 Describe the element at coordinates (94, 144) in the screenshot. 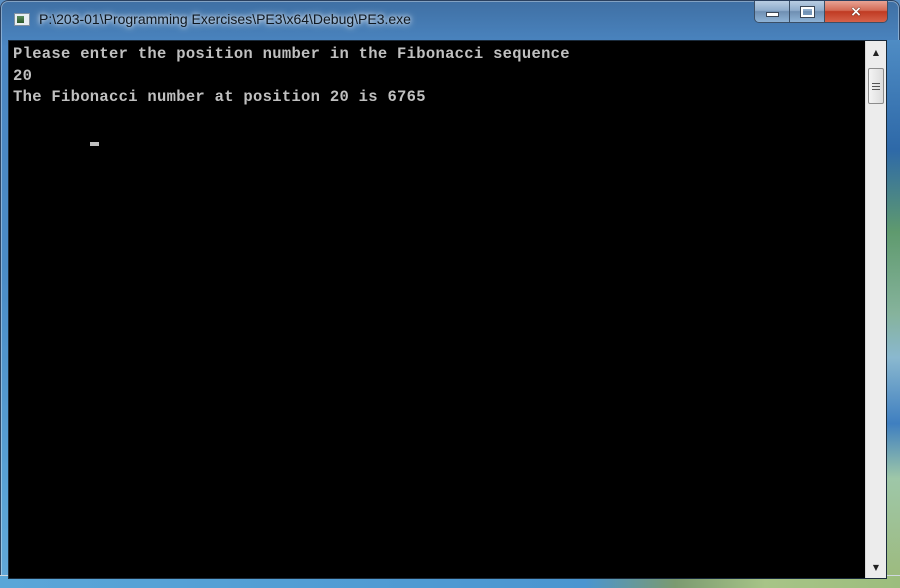

I see `text-cursor-icon` at that location.